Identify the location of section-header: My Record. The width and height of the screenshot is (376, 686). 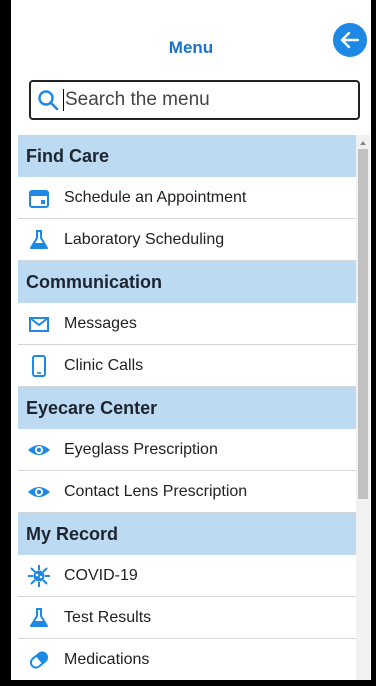
(187, 534).